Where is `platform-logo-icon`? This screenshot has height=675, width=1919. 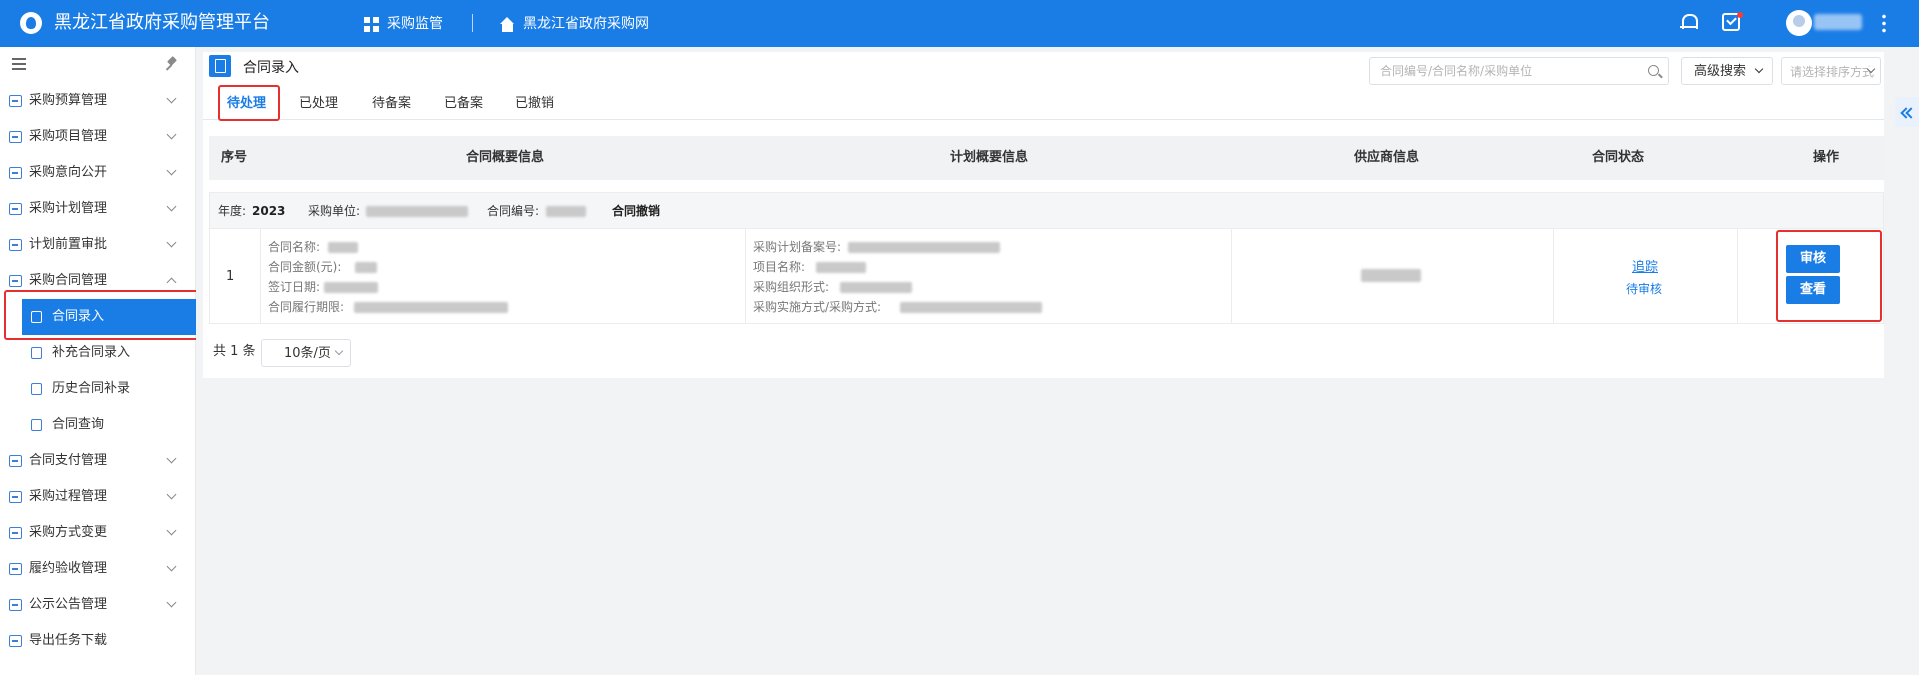
platform-logo-icon is located at coordinates (31, 23).